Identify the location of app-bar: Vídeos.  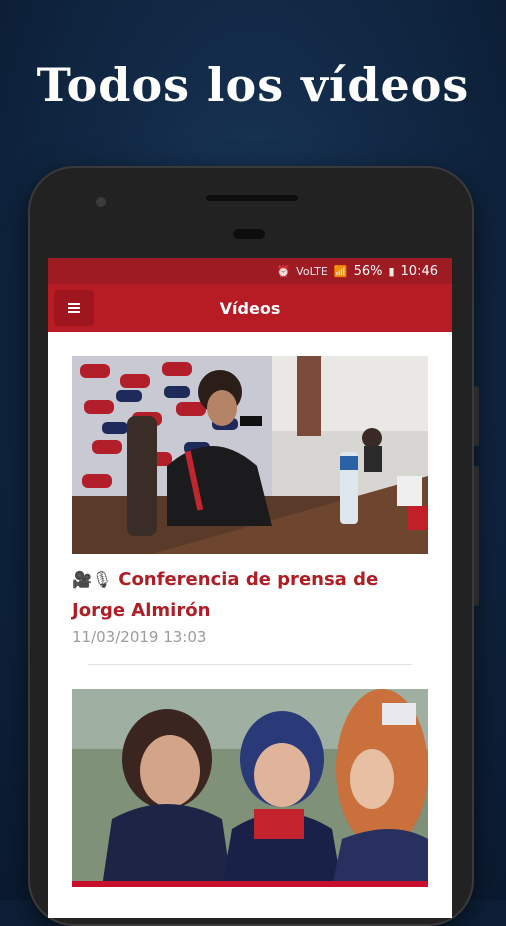
(250, 308).